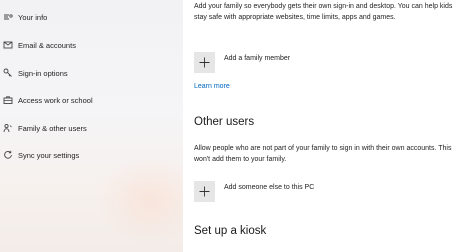 This screenshot has height=252, width=463. Describe the element at coordinates (52, 128) in the screenshot. I see `sidebar-item-label: Family & other users` at that location.